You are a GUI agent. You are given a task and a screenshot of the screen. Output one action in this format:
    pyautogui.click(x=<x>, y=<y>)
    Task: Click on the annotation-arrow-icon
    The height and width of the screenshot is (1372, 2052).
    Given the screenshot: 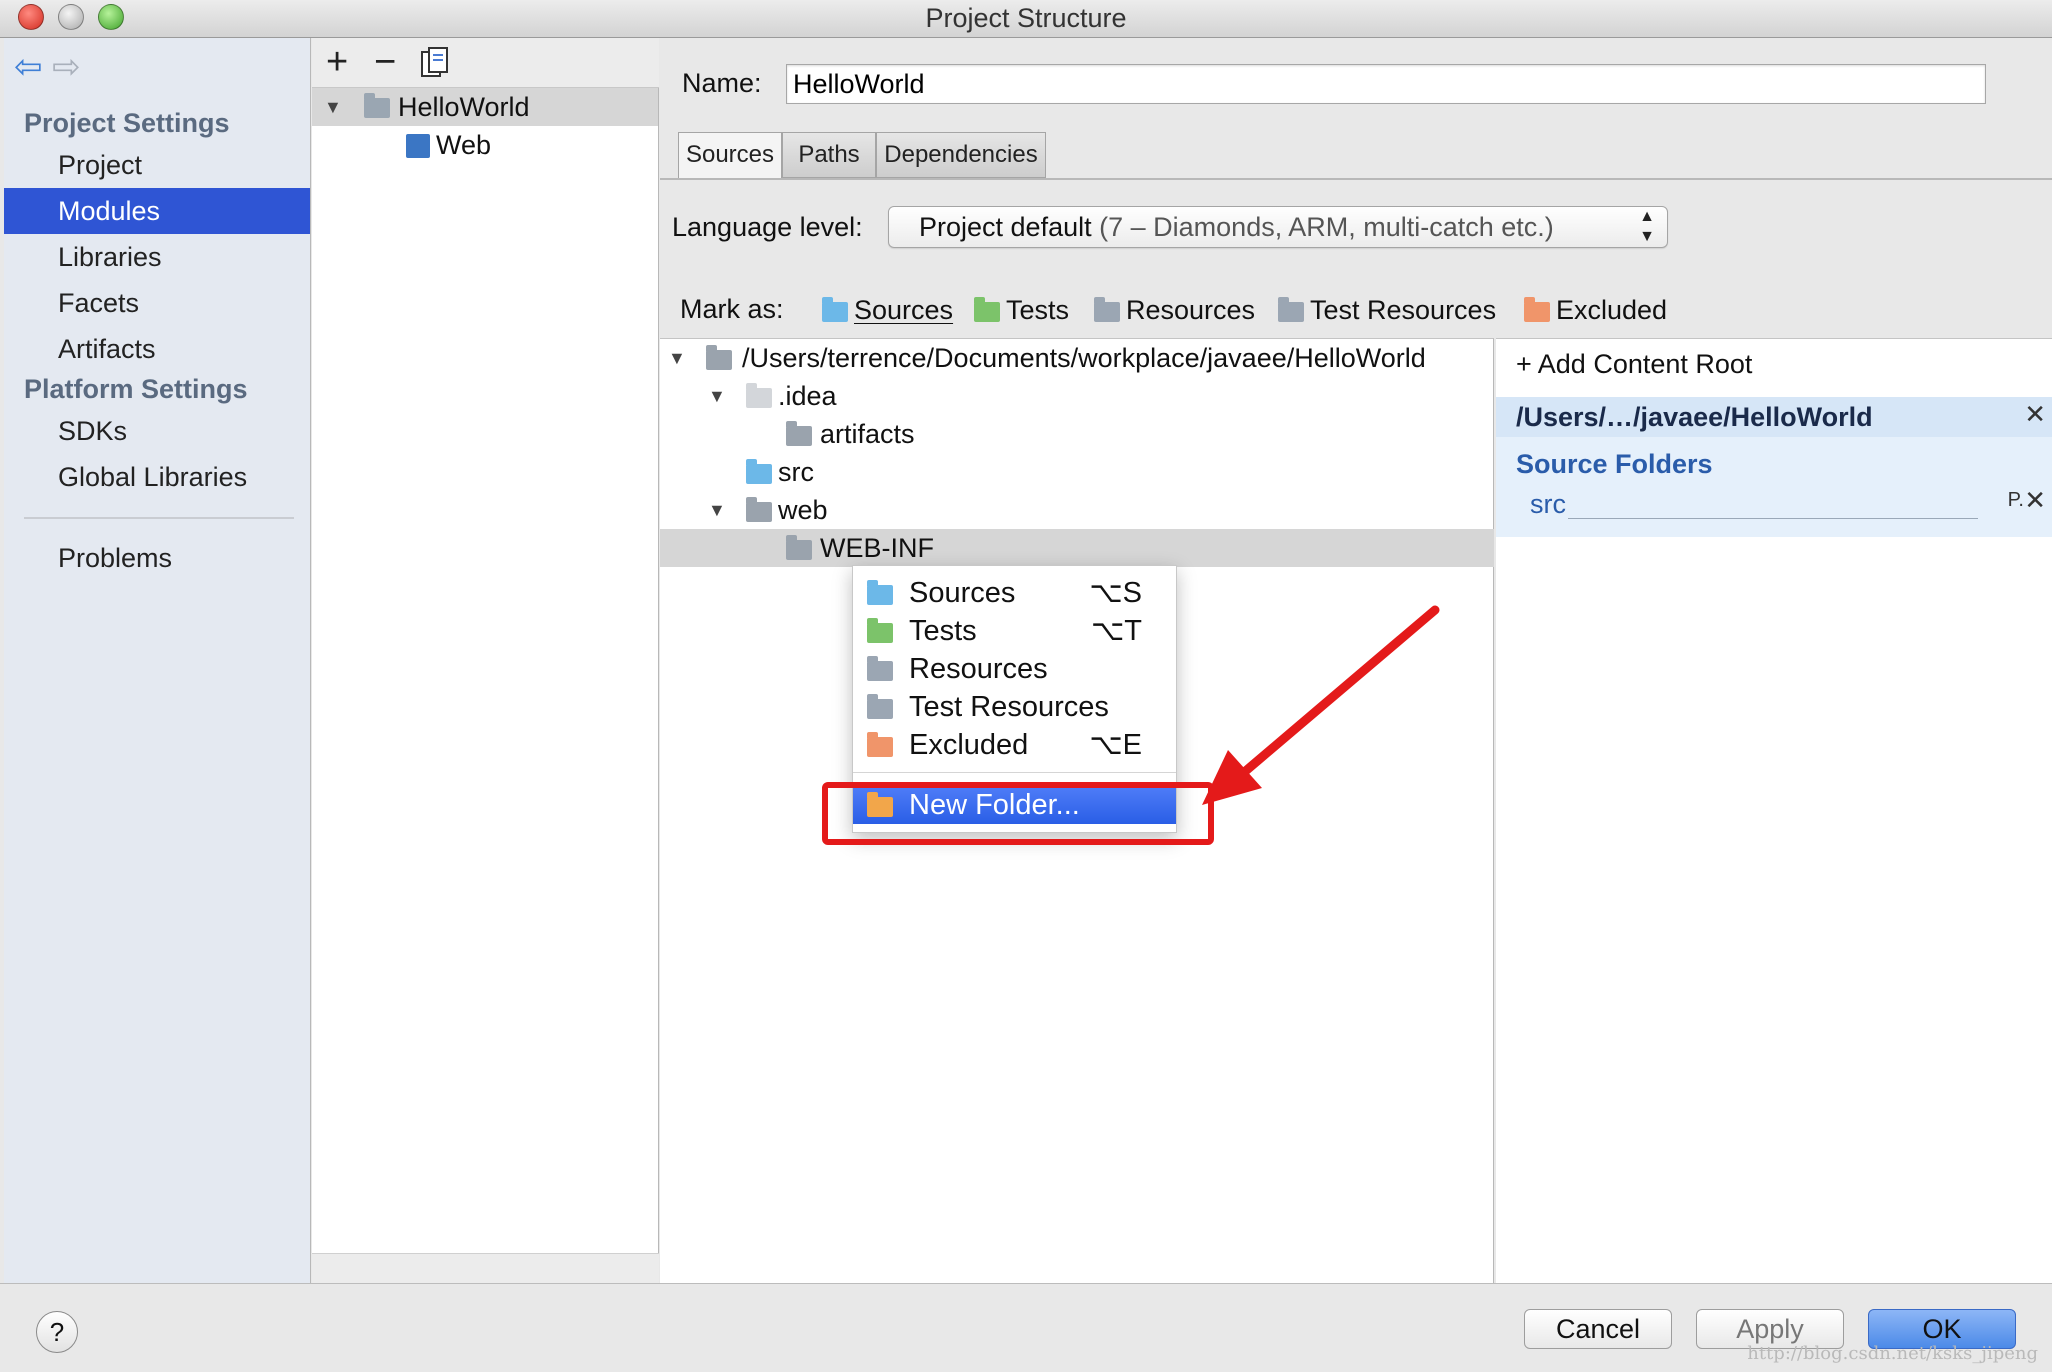 What is the action you would take?
    pyautogui.click(x=1321, y=705)
    